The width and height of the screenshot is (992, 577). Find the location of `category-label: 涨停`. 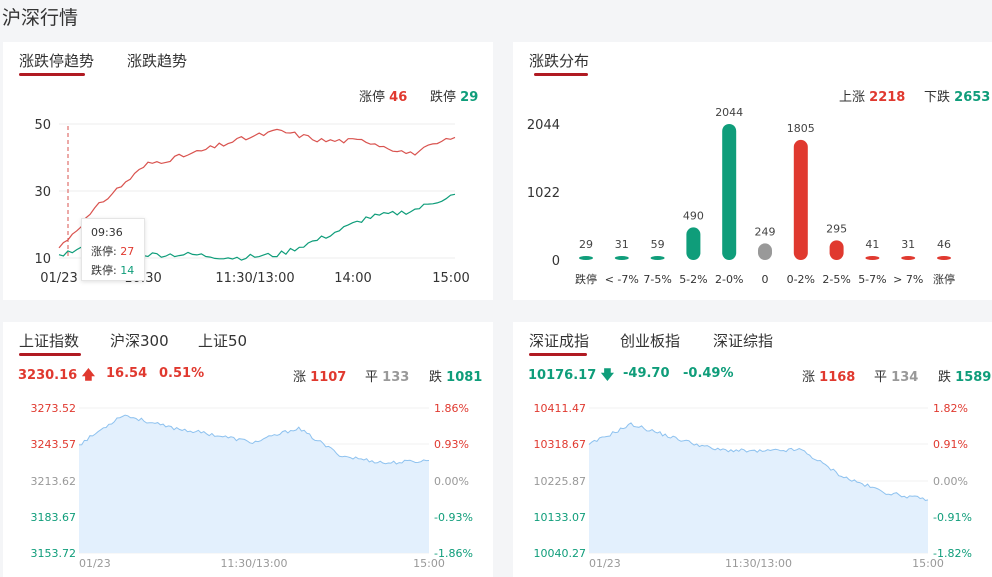

category-label: 涨停 is located at coordinates (944, 279).